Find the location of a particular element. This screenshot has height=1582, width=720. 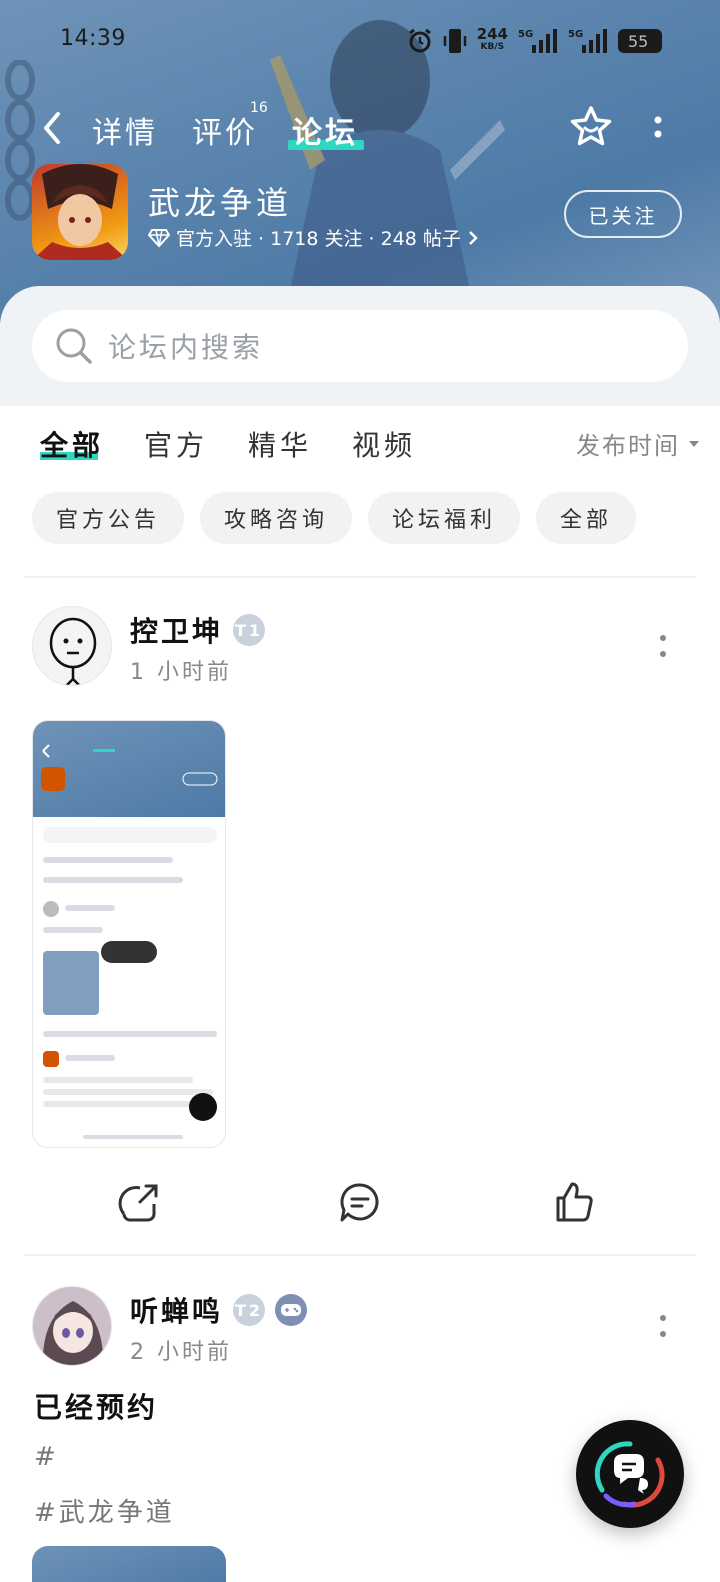

chevron-right-icon is located at coordinates (473, 237).